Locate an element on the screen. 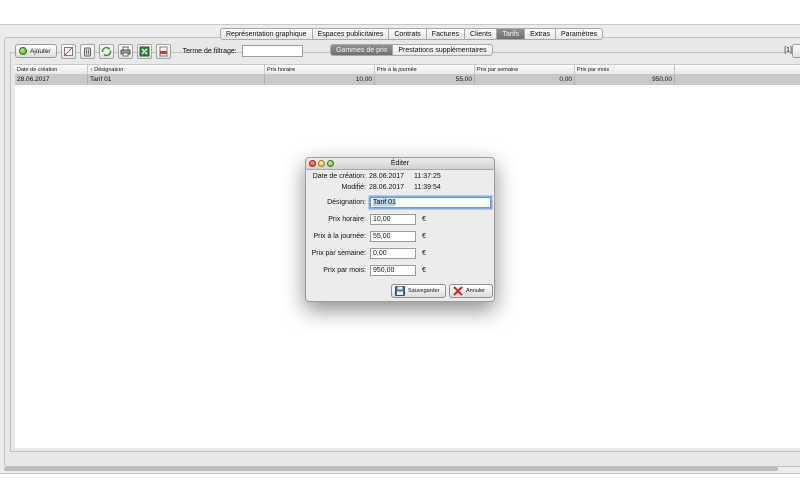 The height and width of the screenshot is (500, 800). modified-date: 28.06.2017 is located at coordinates (387, 187).